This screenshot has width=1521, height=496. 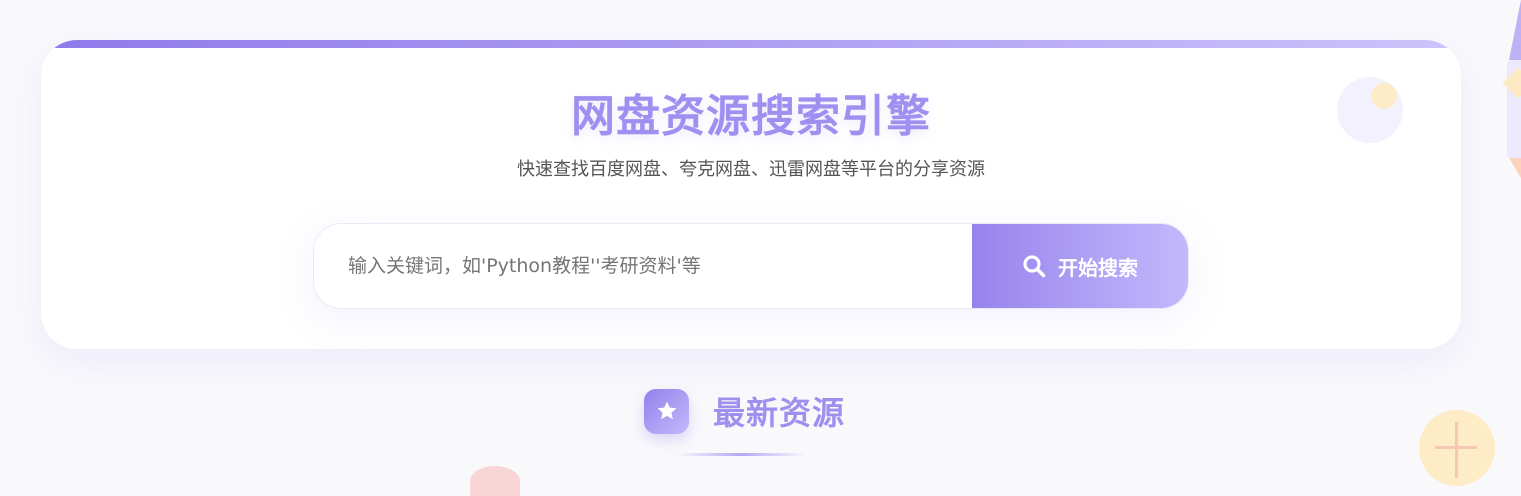 I want to click on decorative-orange-triangle, so click(x=1515, y=168).